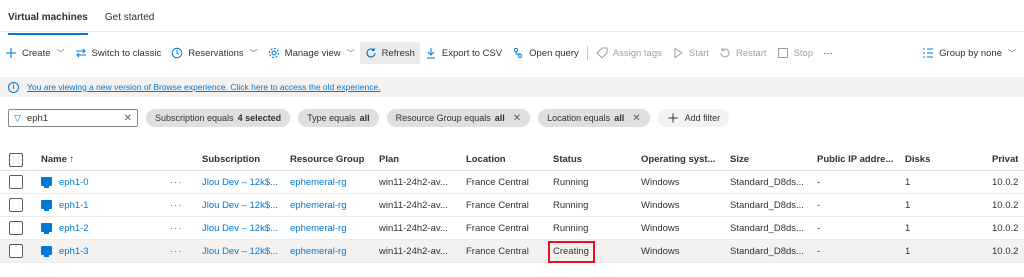 The width and height of the screenshot is (1024, 277). Describe the element at coordinates (486, 159) in the screenshot. I see `column-header-location: Location` at that location.